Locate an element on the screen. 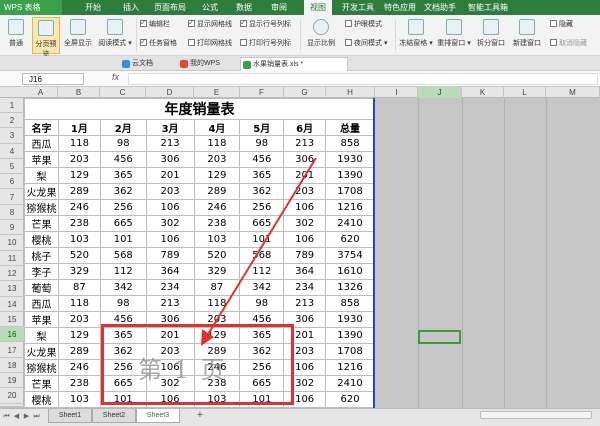 This screenshot has height=426, width=600. arrow-shaft is located at coordinates (261, 247).